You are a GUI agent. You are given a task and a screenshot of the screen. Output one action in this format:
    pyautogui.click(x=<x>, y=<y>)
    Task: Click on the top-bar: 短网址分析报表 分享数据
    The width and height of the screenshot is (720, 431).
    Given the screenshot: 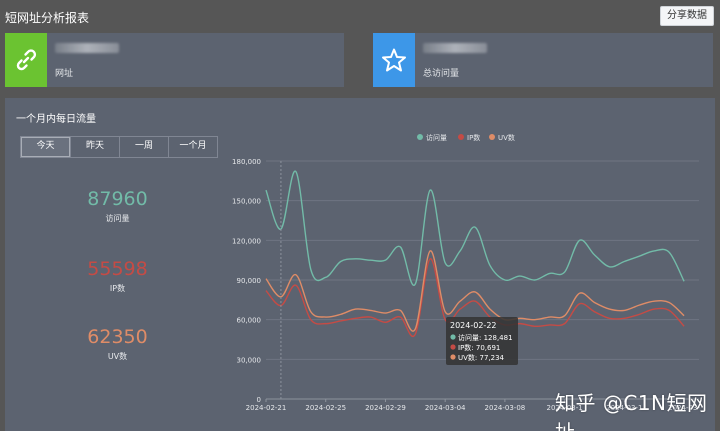 What is the action you would take?
    pyautogui.click(x=360, y=16)
    